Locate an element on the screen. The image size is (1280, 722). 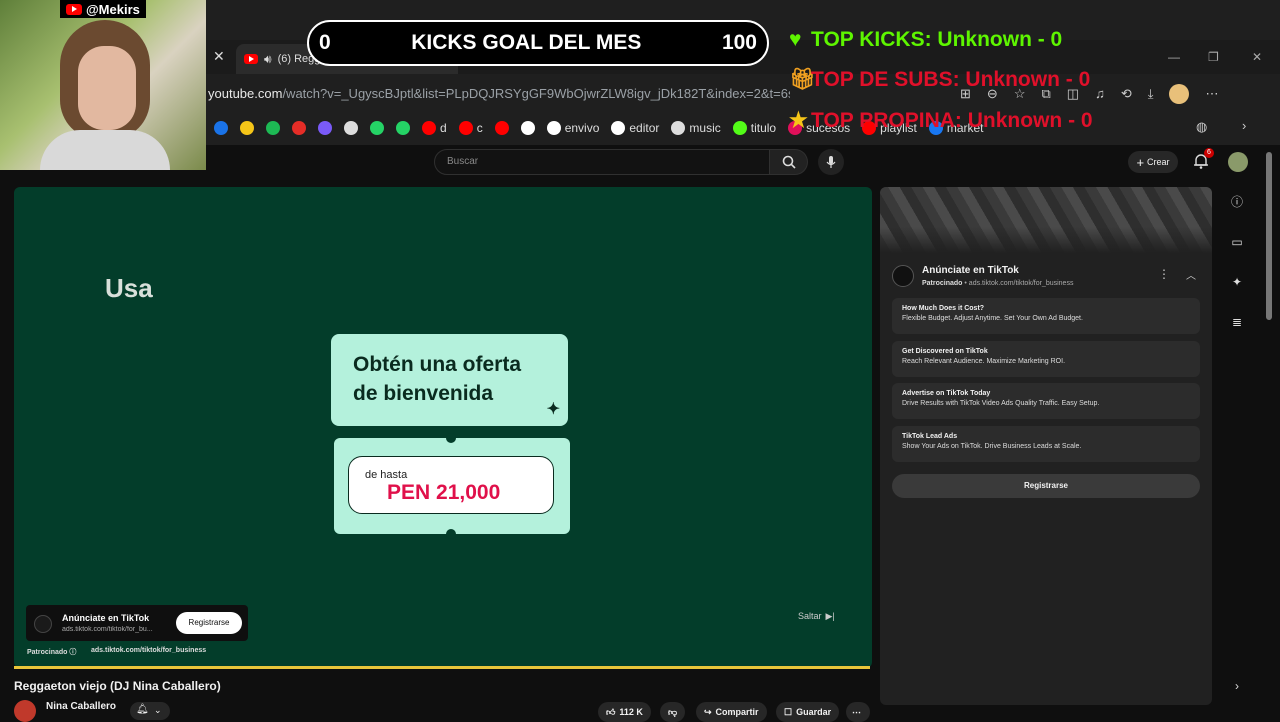
skip-next-icon: ▶| is located at coordinates (830, 615).